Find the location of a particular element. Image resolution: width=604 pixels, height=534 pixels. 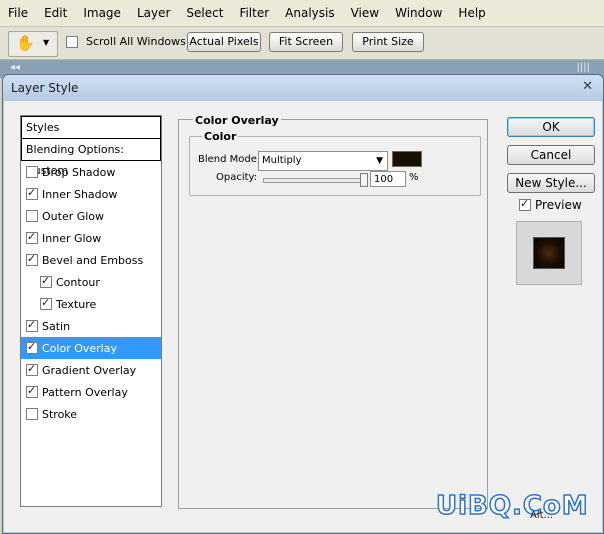

style-item-label: Color Overlay is located at coordinates (79, 348).